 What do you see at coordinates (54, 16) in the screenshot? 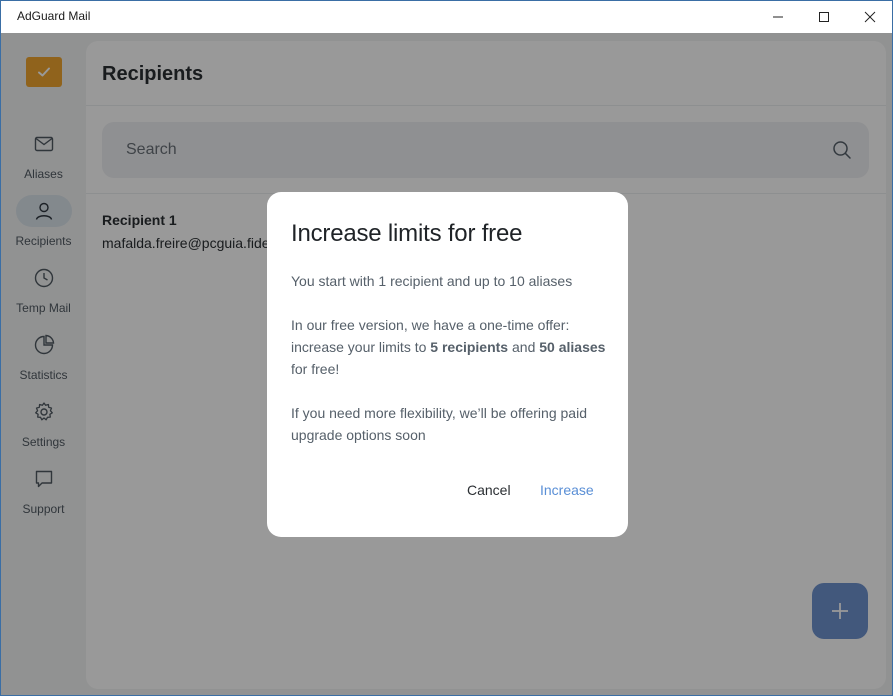
I see `window-title: AdGuard Mail` at bounding box center [54, 16].